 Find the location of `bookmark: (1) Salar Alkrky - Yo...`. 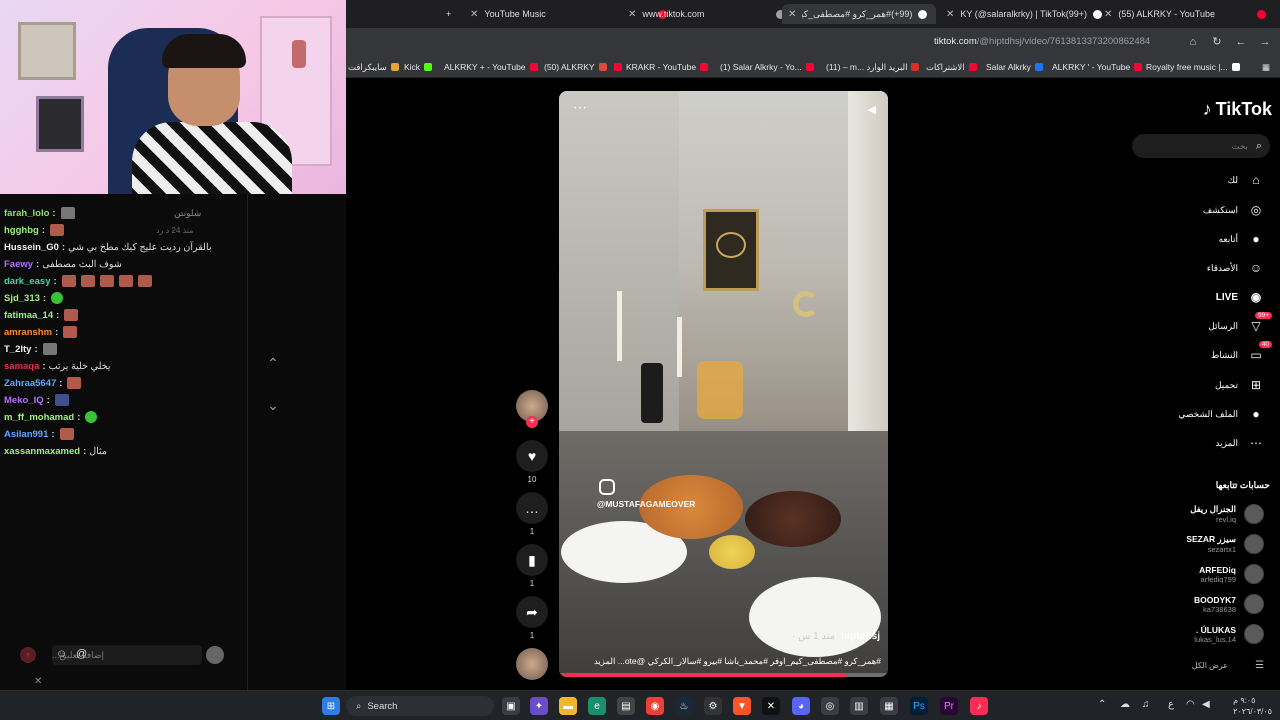

bookmark: (1) Salar Alkrky - Yo... is located at coordinates (767, 67).